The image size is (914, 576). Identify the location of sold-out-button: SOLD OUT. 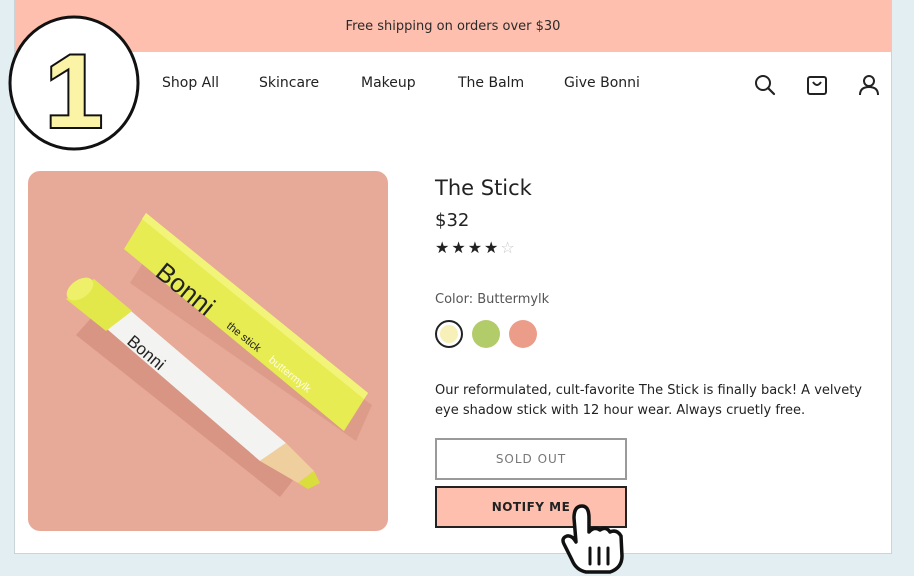
(531, 459).